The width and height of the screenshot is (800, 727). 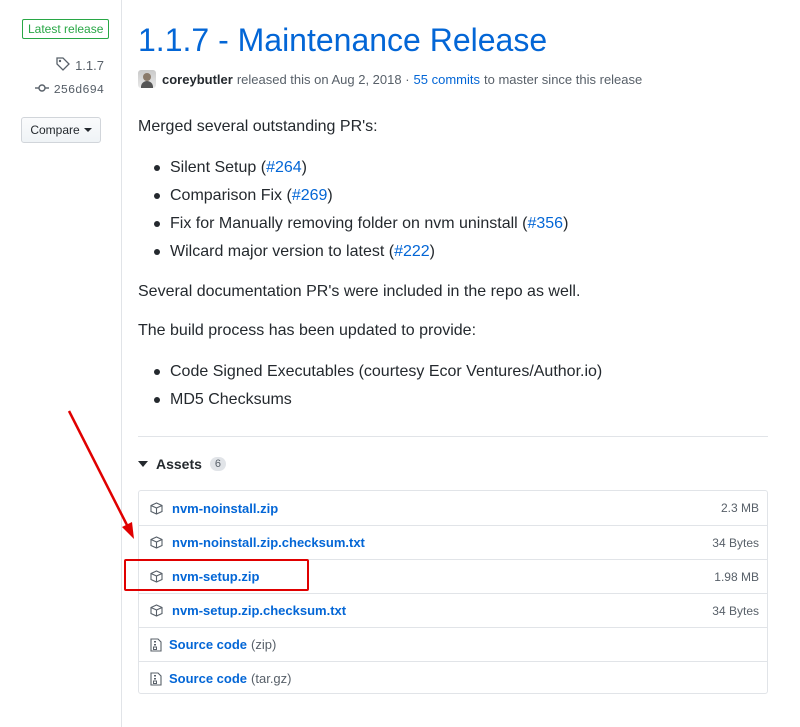 I want to click on tag-link: 1.1.7, so click(x=80, y=65).